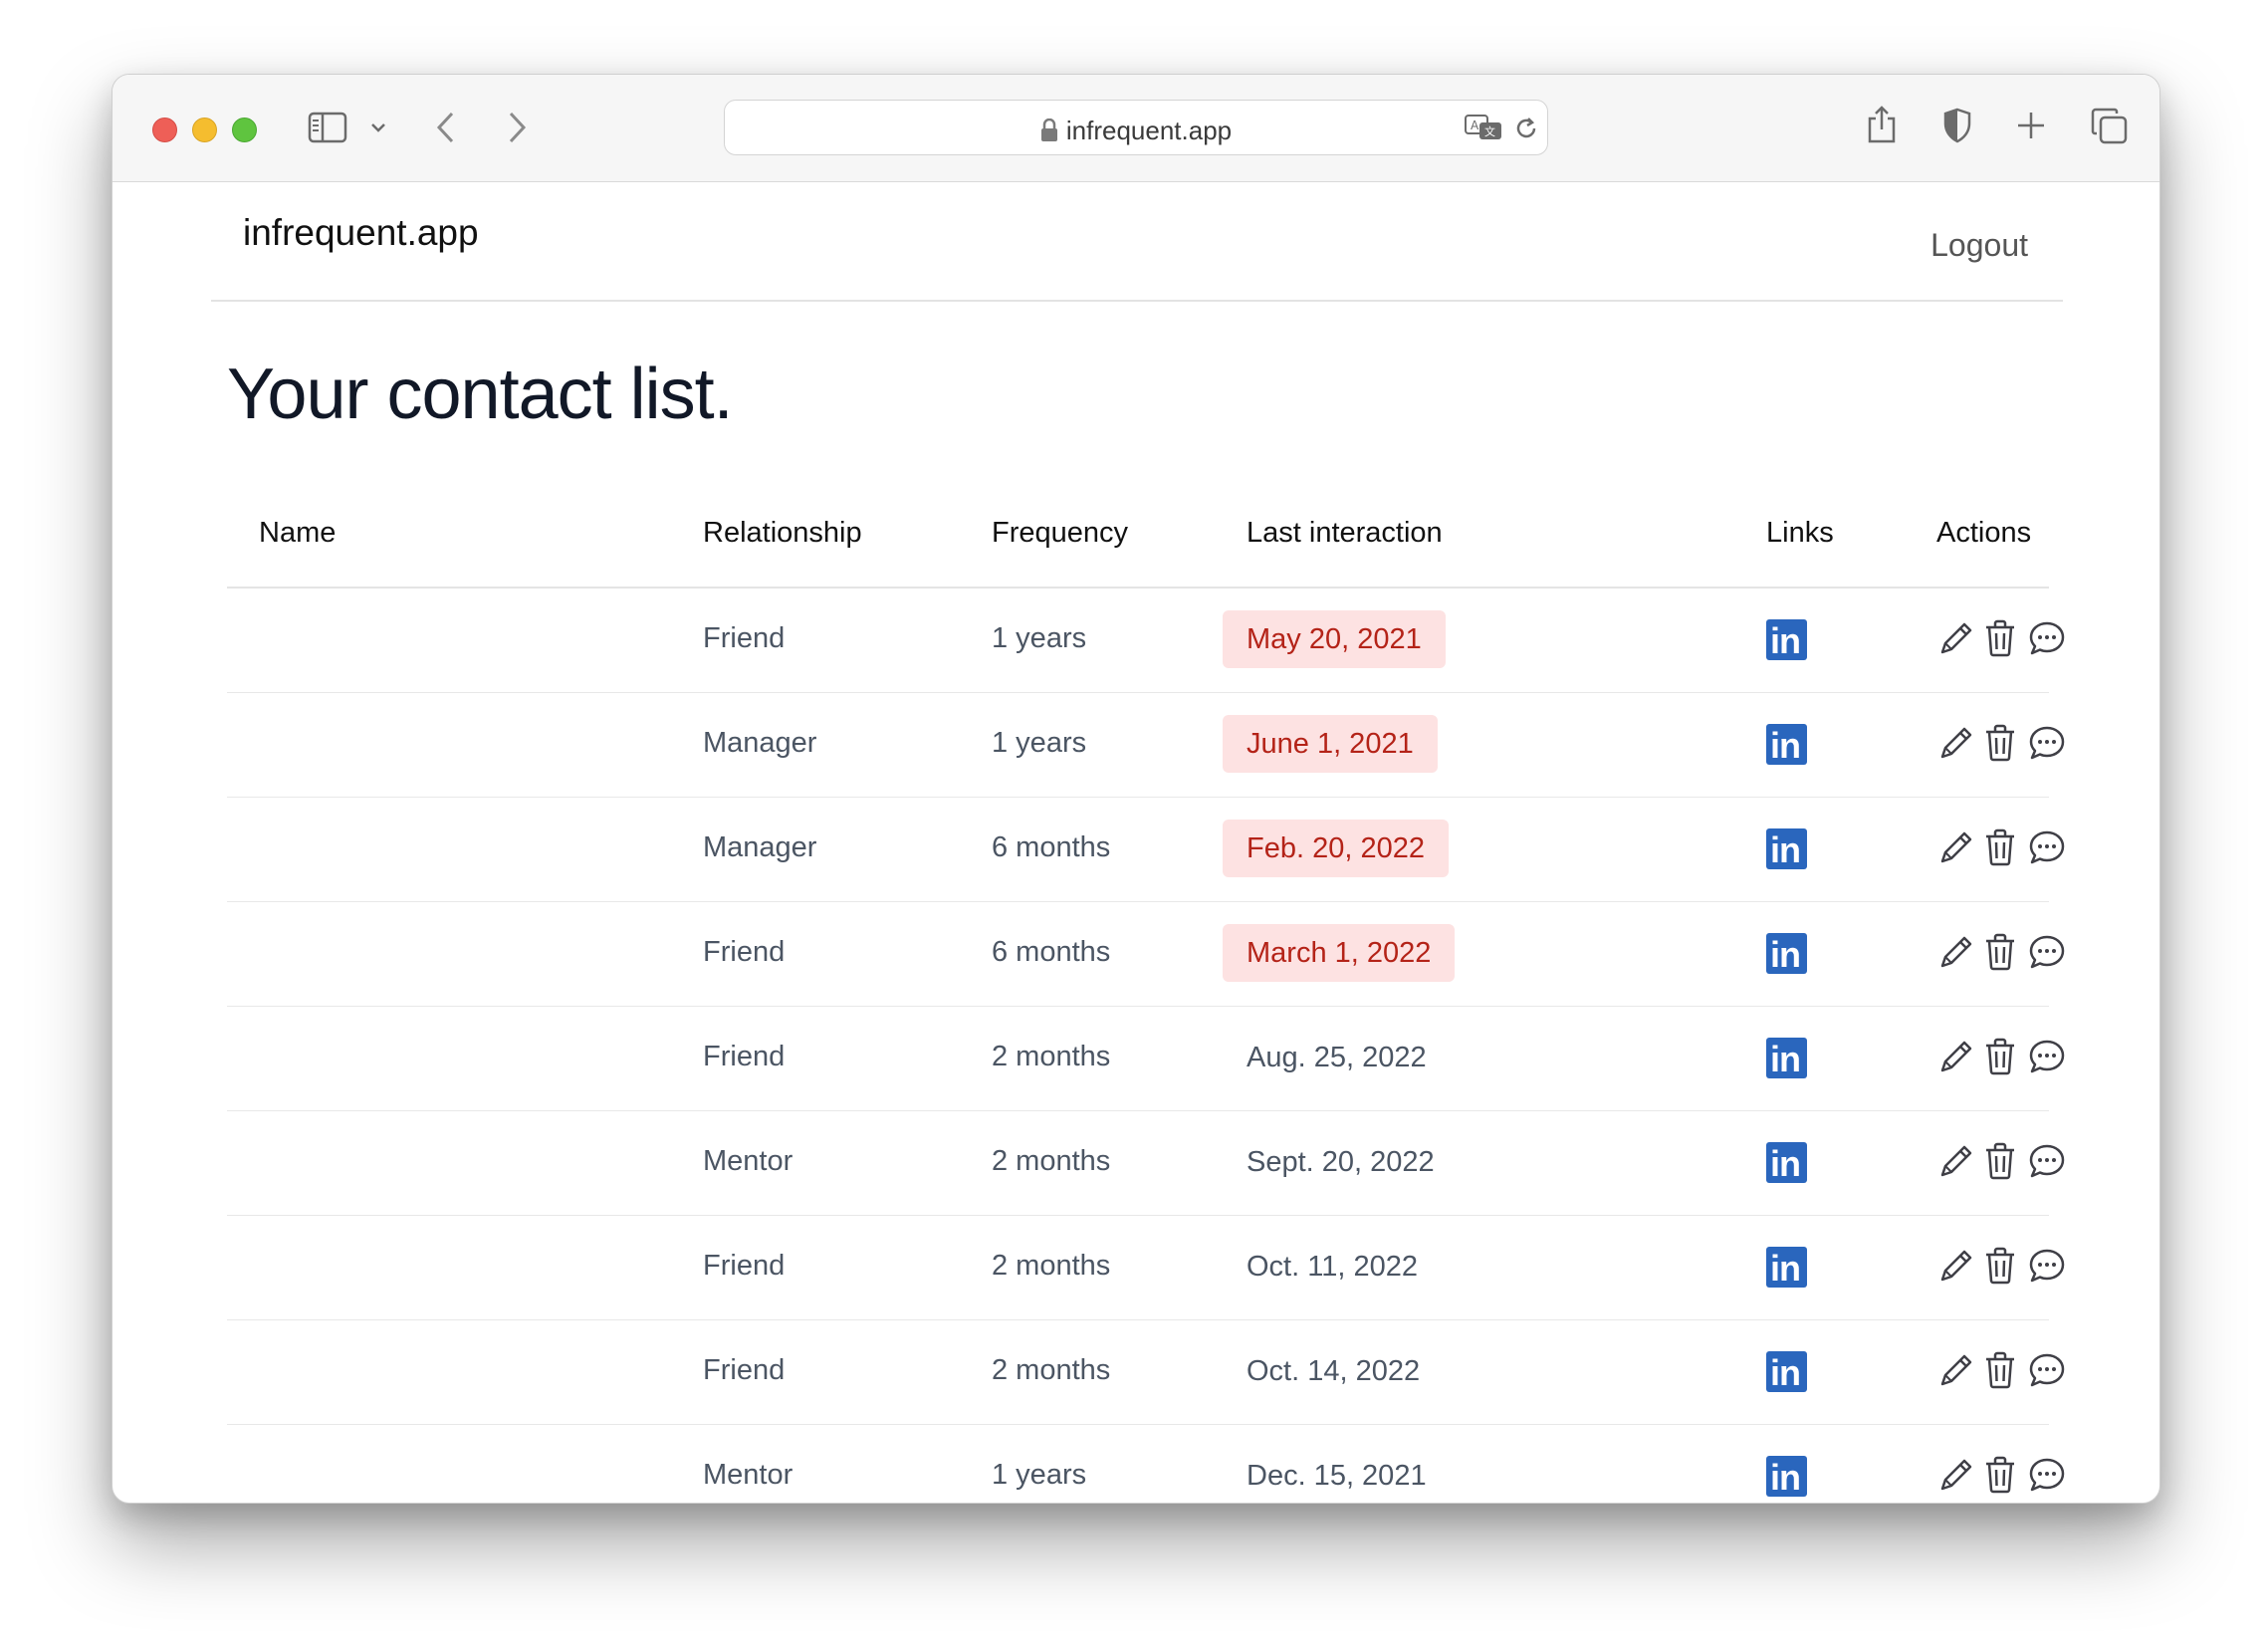 This screenshot has width=2268, height=1649. I want to click on sidebar-toggle-icon, so click(327, 127).